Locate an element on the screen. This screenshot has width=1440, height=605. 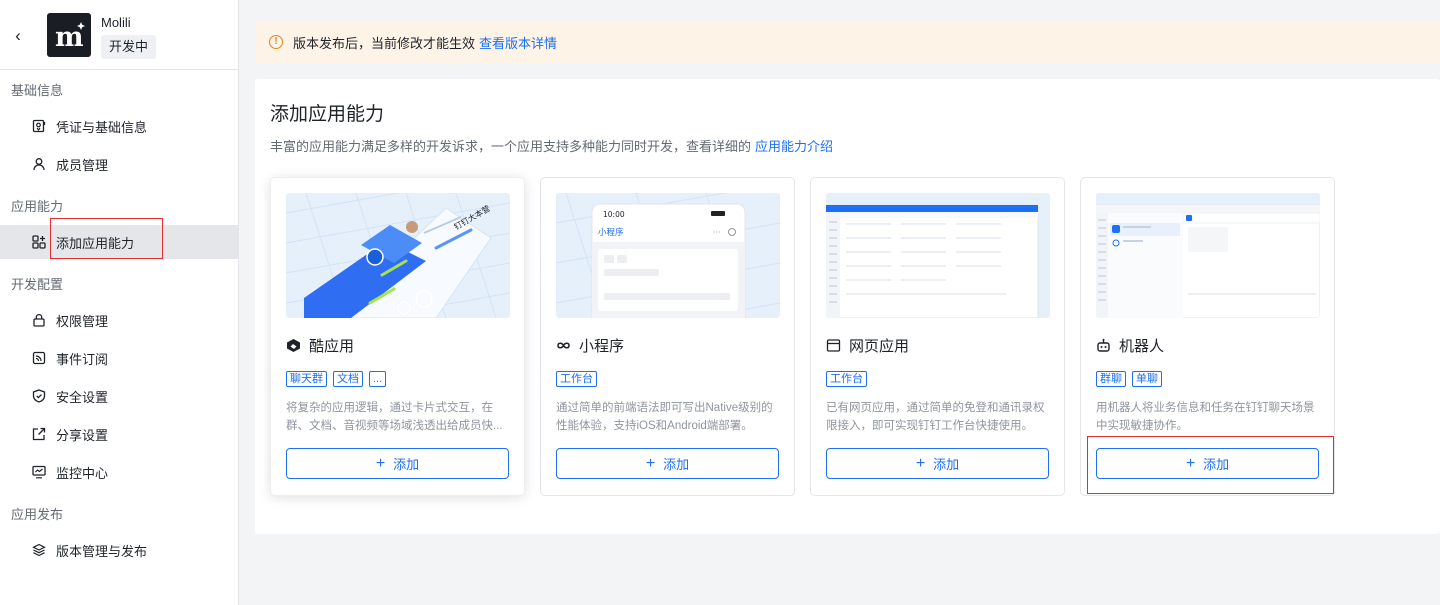
status-badge: 开发中 is located at coordinates (129, 47).